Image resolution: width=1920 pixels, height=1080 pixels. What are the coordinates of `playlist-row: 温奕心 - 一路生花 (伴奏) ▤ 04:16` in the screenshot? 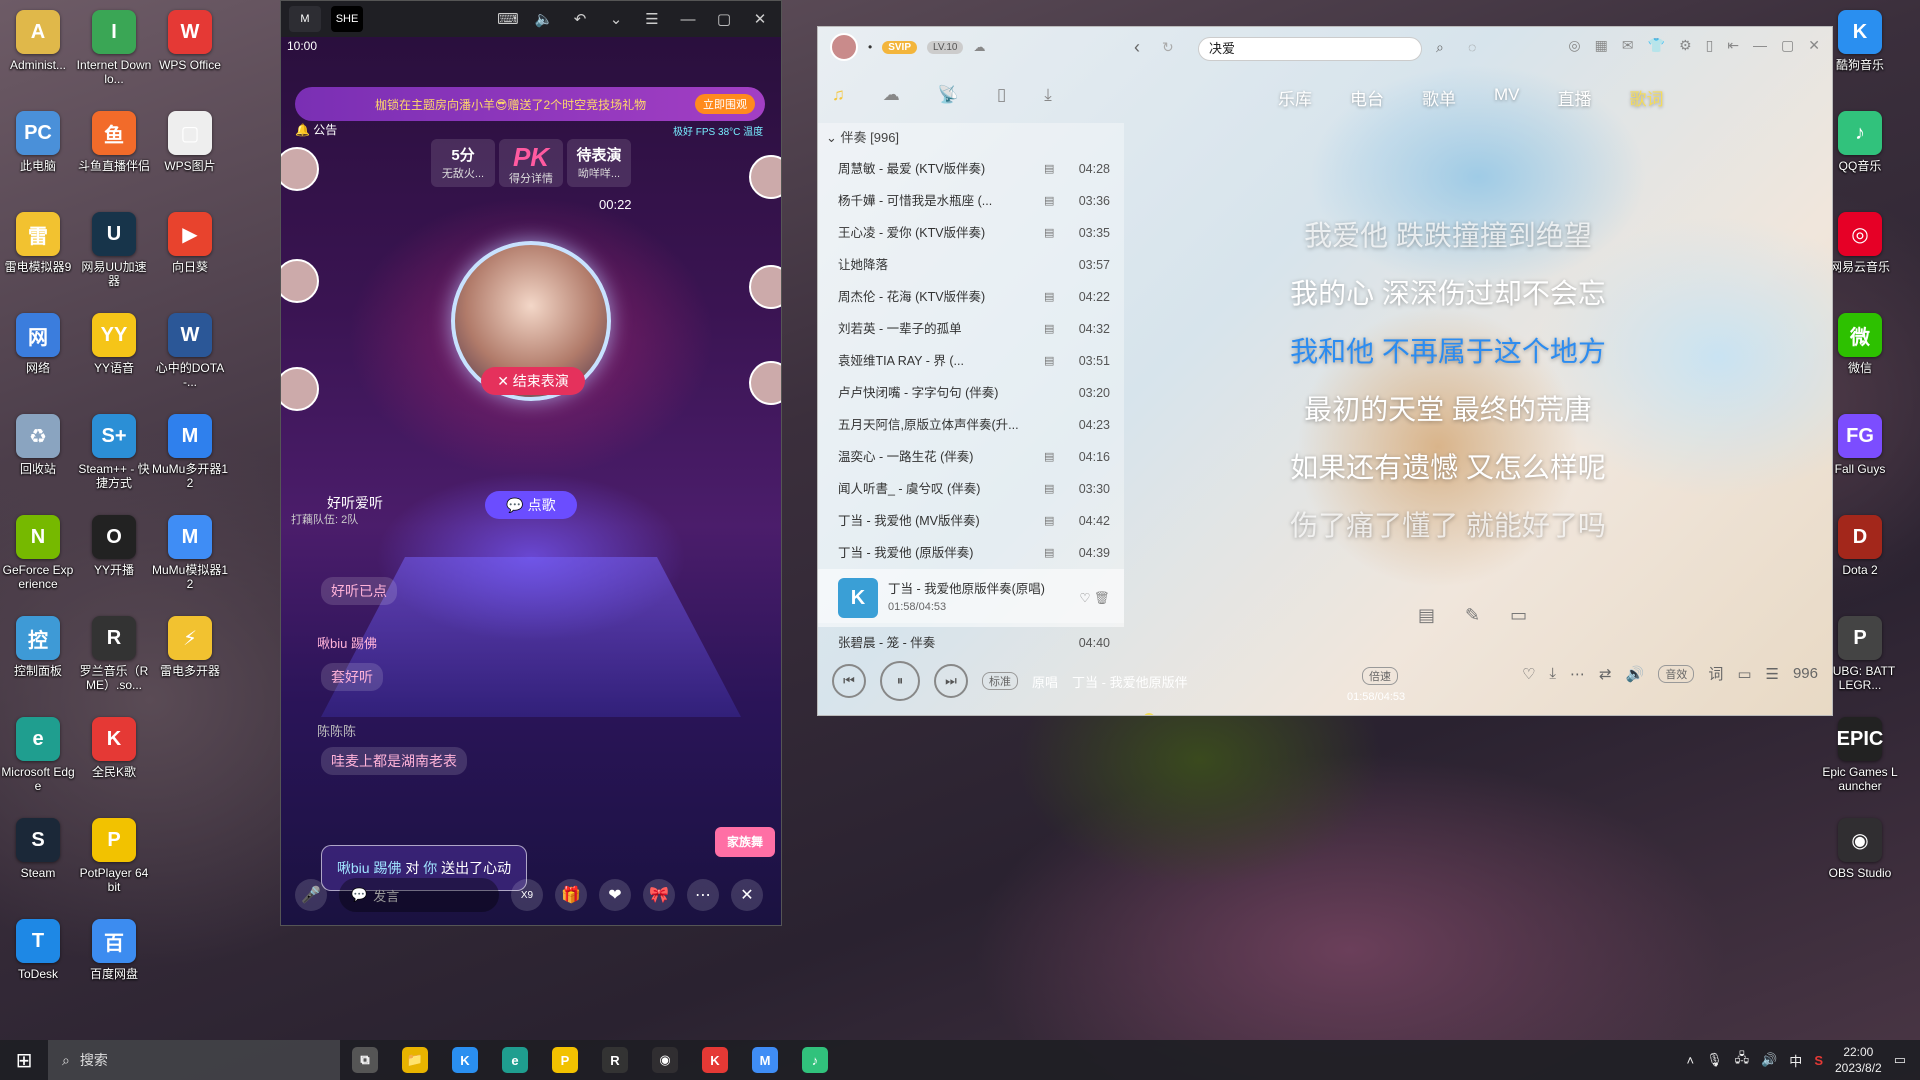 It's located at (971, 457).